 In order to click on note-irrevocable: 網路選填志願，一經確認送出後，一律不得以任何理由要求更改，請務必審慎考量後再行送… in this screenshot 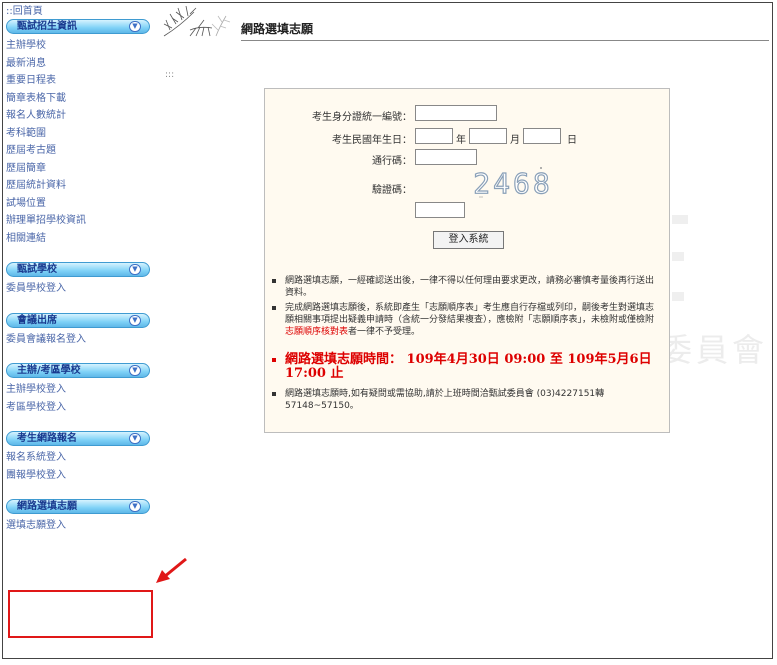, I will do `click(466, 287)`.